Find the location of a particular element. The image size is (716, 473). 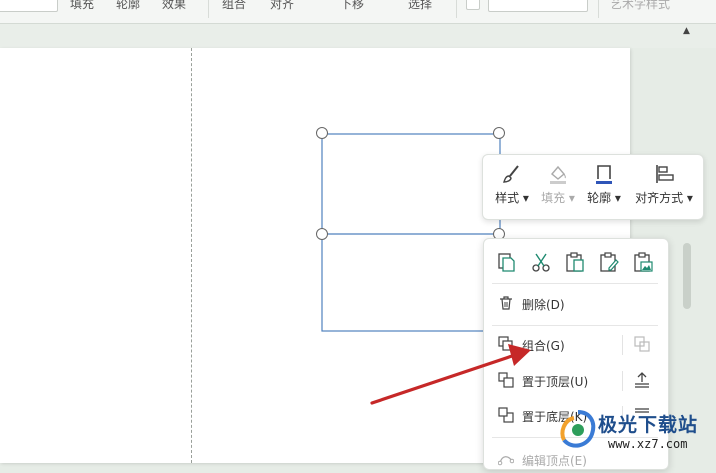

watermark-title: 极光下载站 is located at coordinates (648, 425).